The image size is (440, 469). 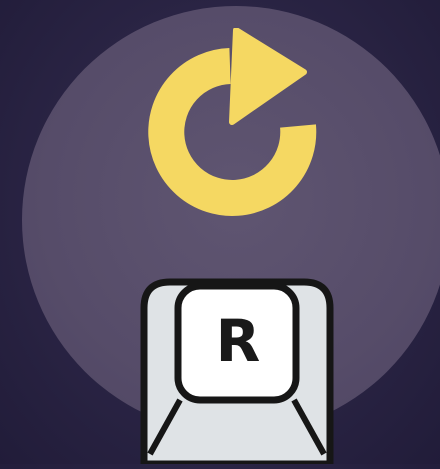 I want to click on key-label: R, so click(x=238, y=341).